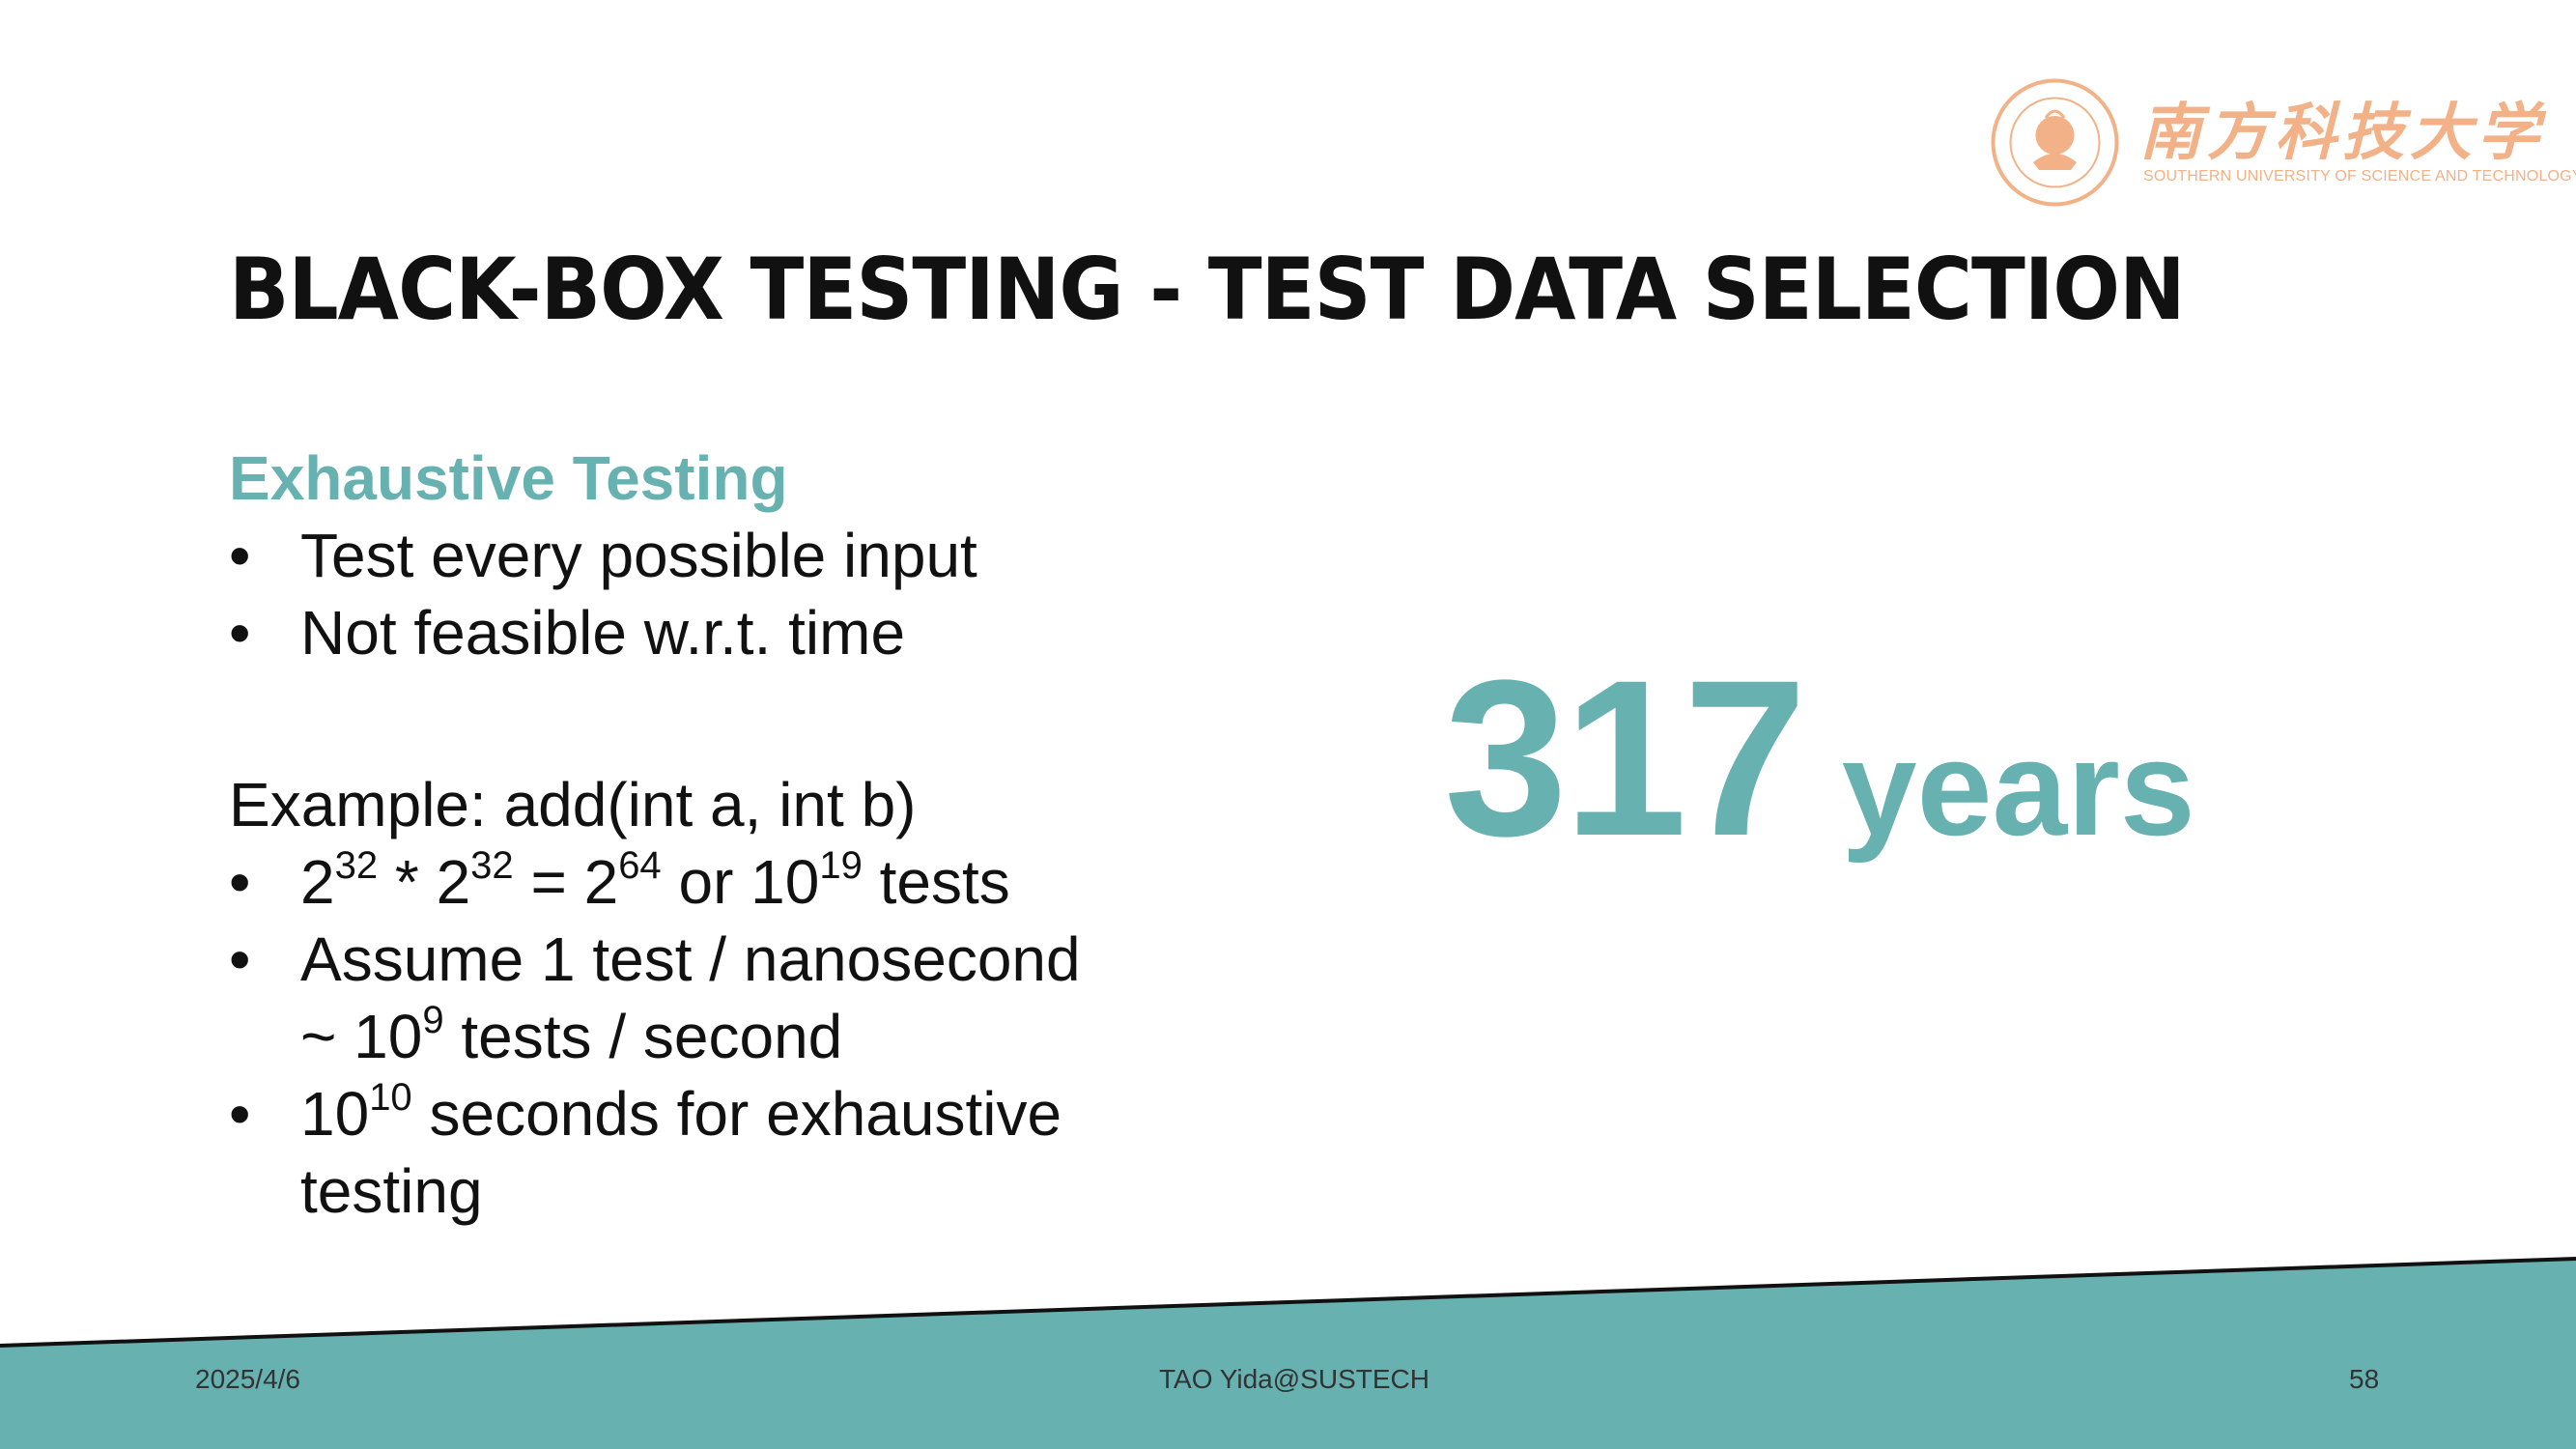  What do you see at coordinates (655, 880) in the screenshot?
I see `formula-text: 232 * 232 = 264 or 1019 tests` at bounding box center [655, 880].